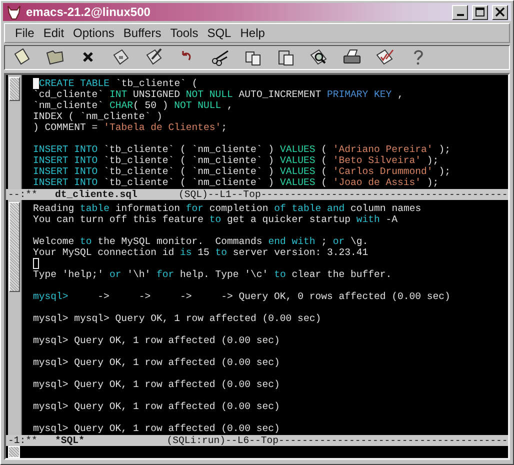 This screenshot has height=465, width=514. I want to click on buffer-status: --:**, so click(23, 194).